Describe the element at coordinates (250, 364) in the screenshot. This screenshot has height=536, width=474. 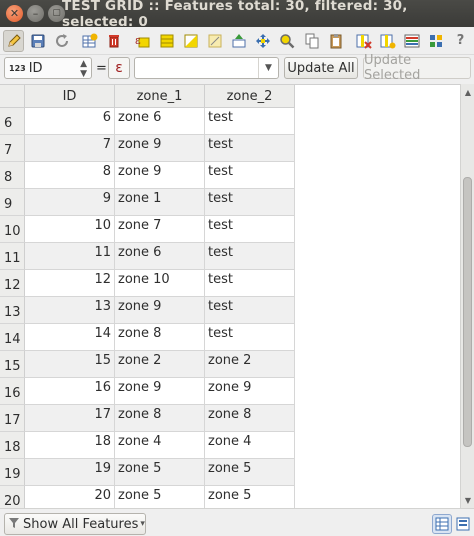
I see `cell-zone-2: zone 2` at that location.